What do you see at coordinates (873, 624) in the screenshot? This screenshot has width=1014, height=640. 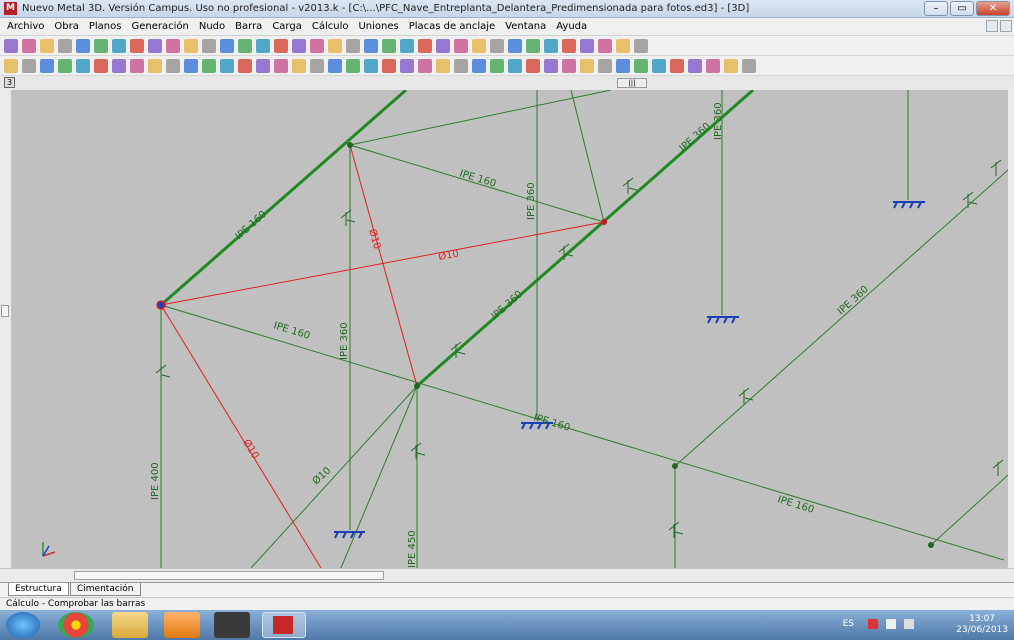 I see `flag-icon` at bounding box center [873, 624].